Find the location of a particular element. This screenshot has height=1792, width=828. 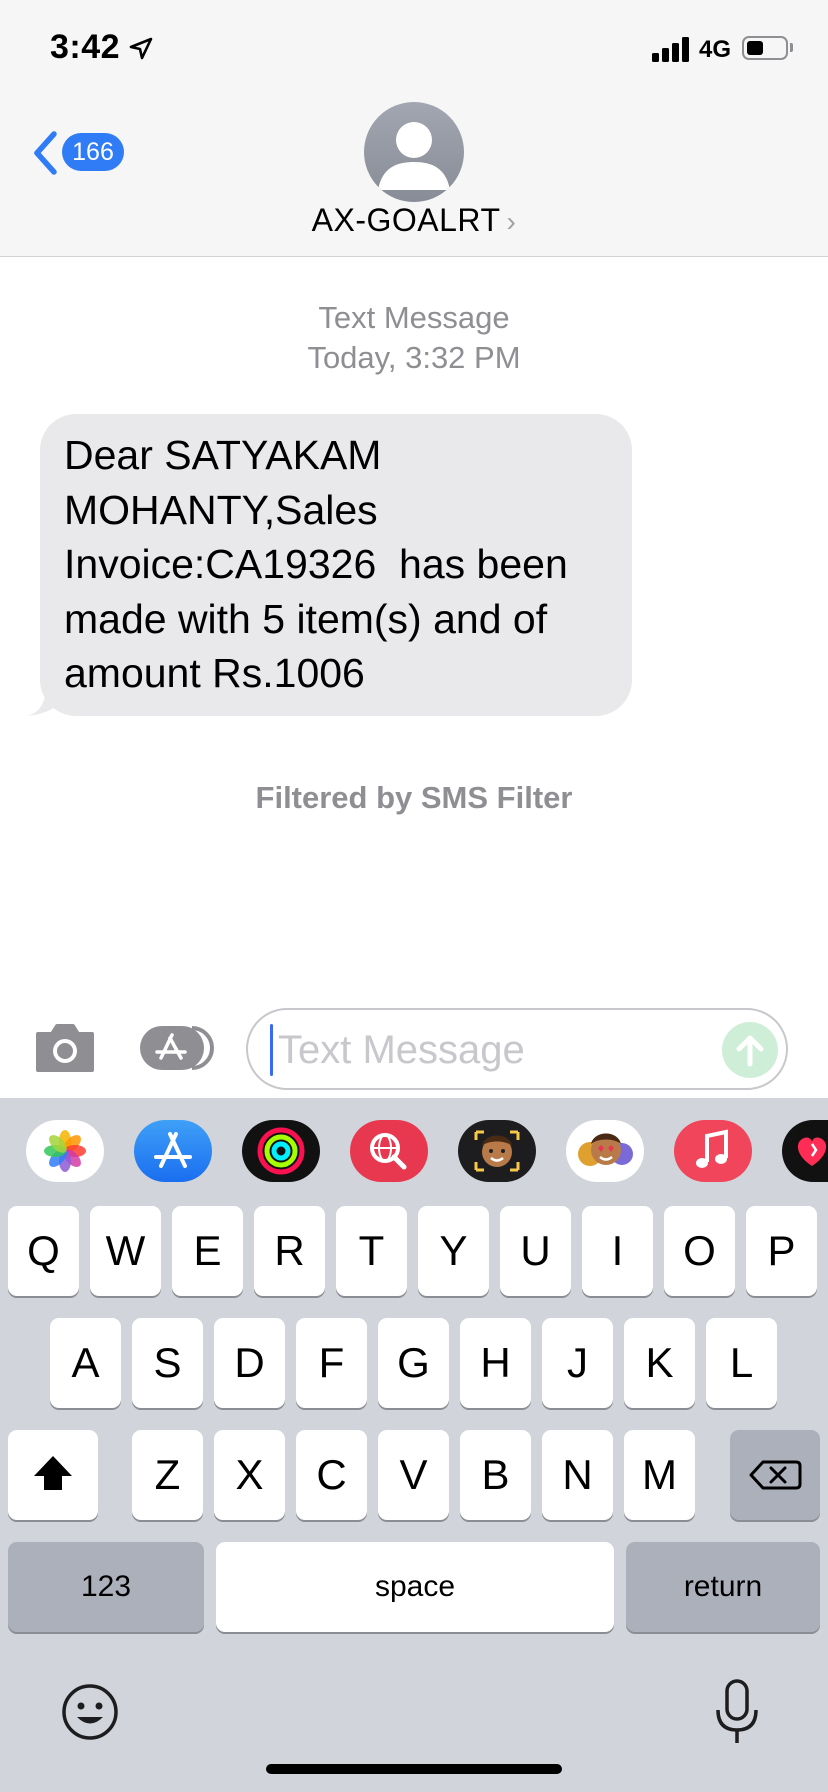

message-input is located at coordinates (488, 1050).